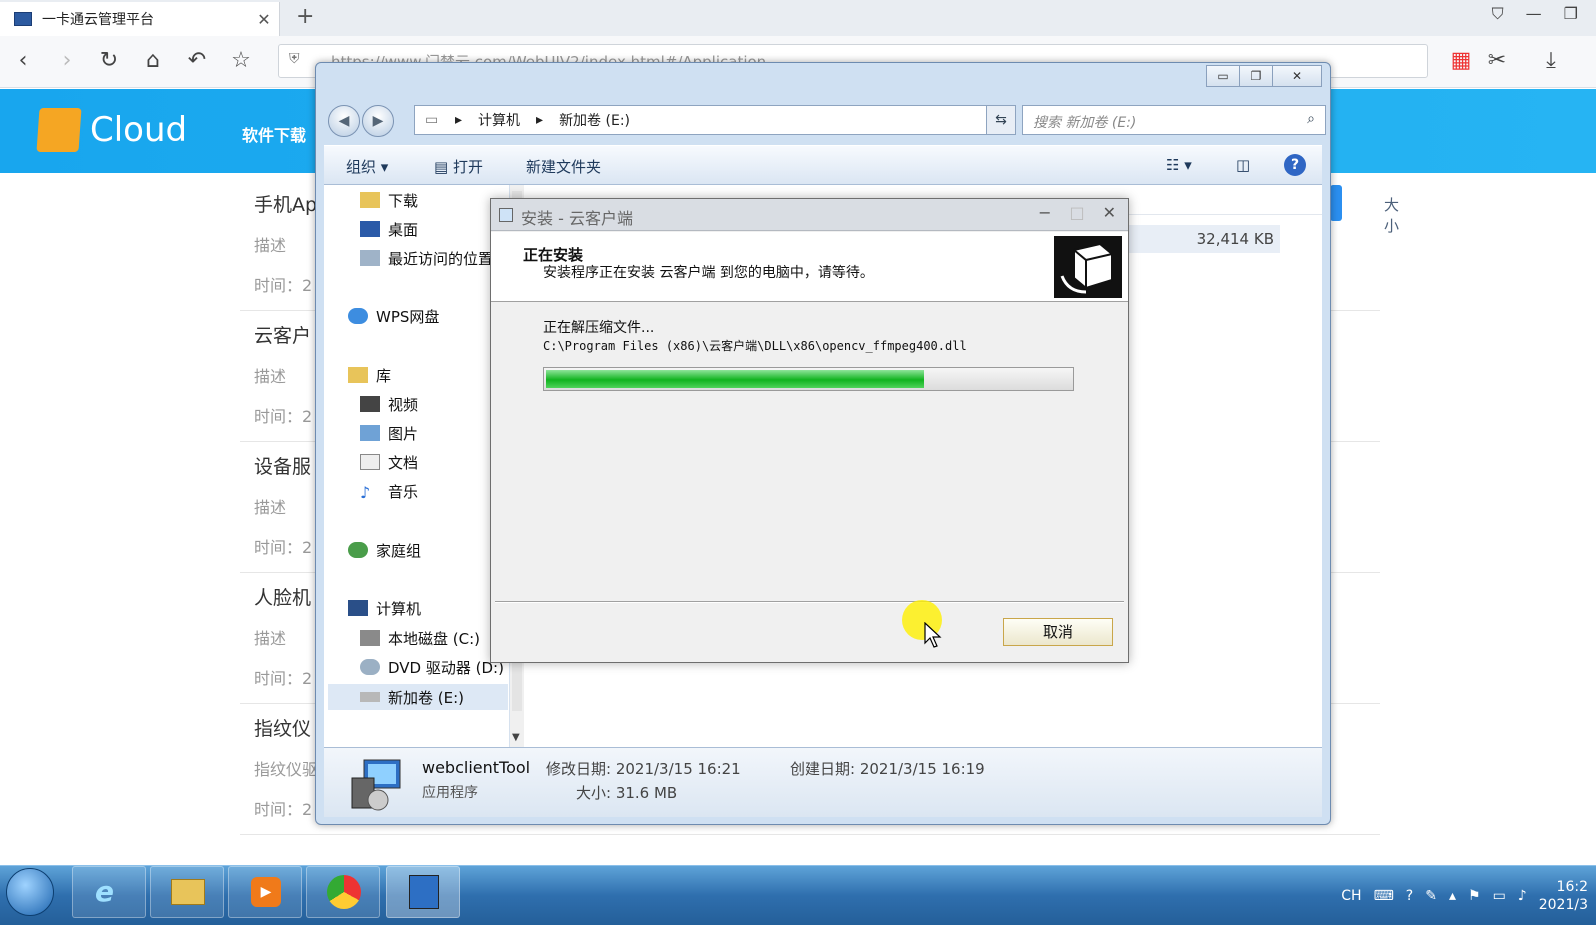 Image resolution: width=1596 pixels, height=925 pixels. I want to click on cancel-button: 取消, so click(1058, 632).